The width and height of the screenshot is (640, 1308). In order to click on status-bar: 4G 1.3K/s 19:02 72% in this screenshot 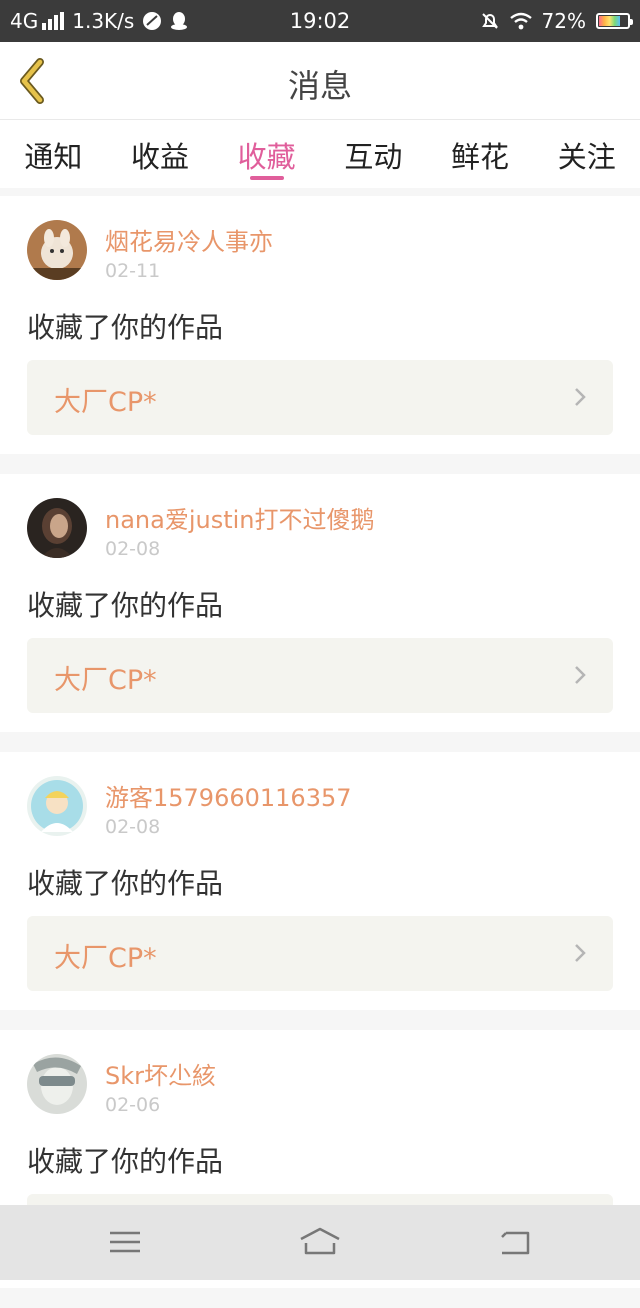, I will do `click(320, 21)`.